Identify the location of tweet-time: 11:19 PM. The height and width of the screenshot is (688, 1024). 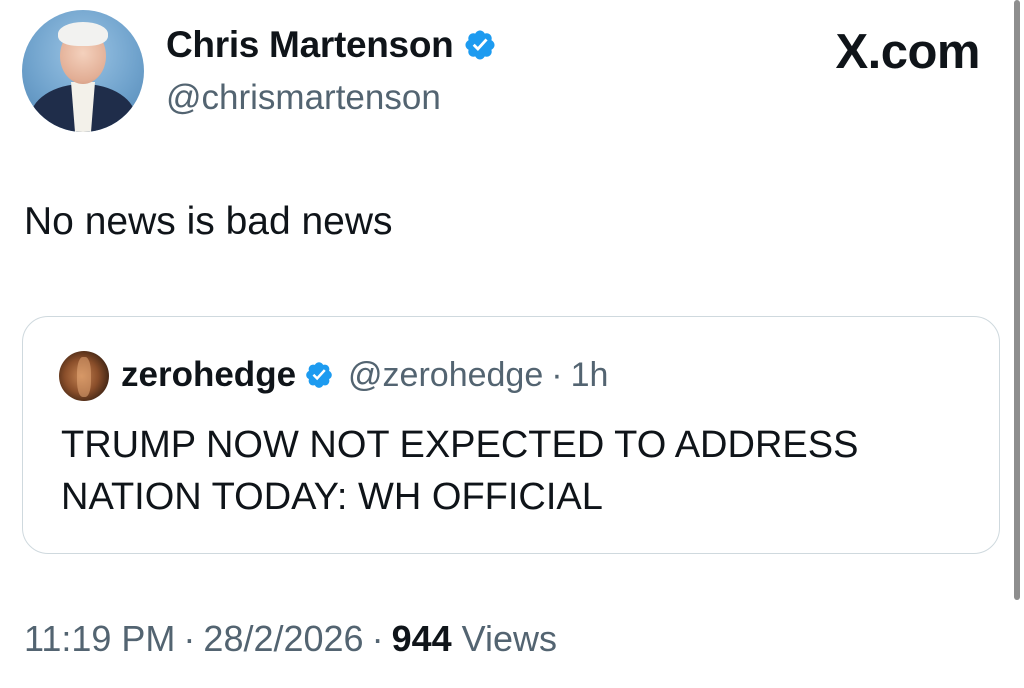
(99, 638).